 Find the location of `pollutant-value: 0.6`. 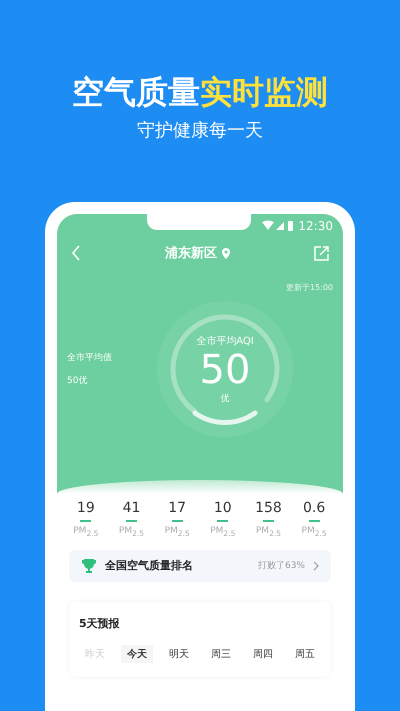

pollutant-value: 0.6 is located at coordinates (314, 508).